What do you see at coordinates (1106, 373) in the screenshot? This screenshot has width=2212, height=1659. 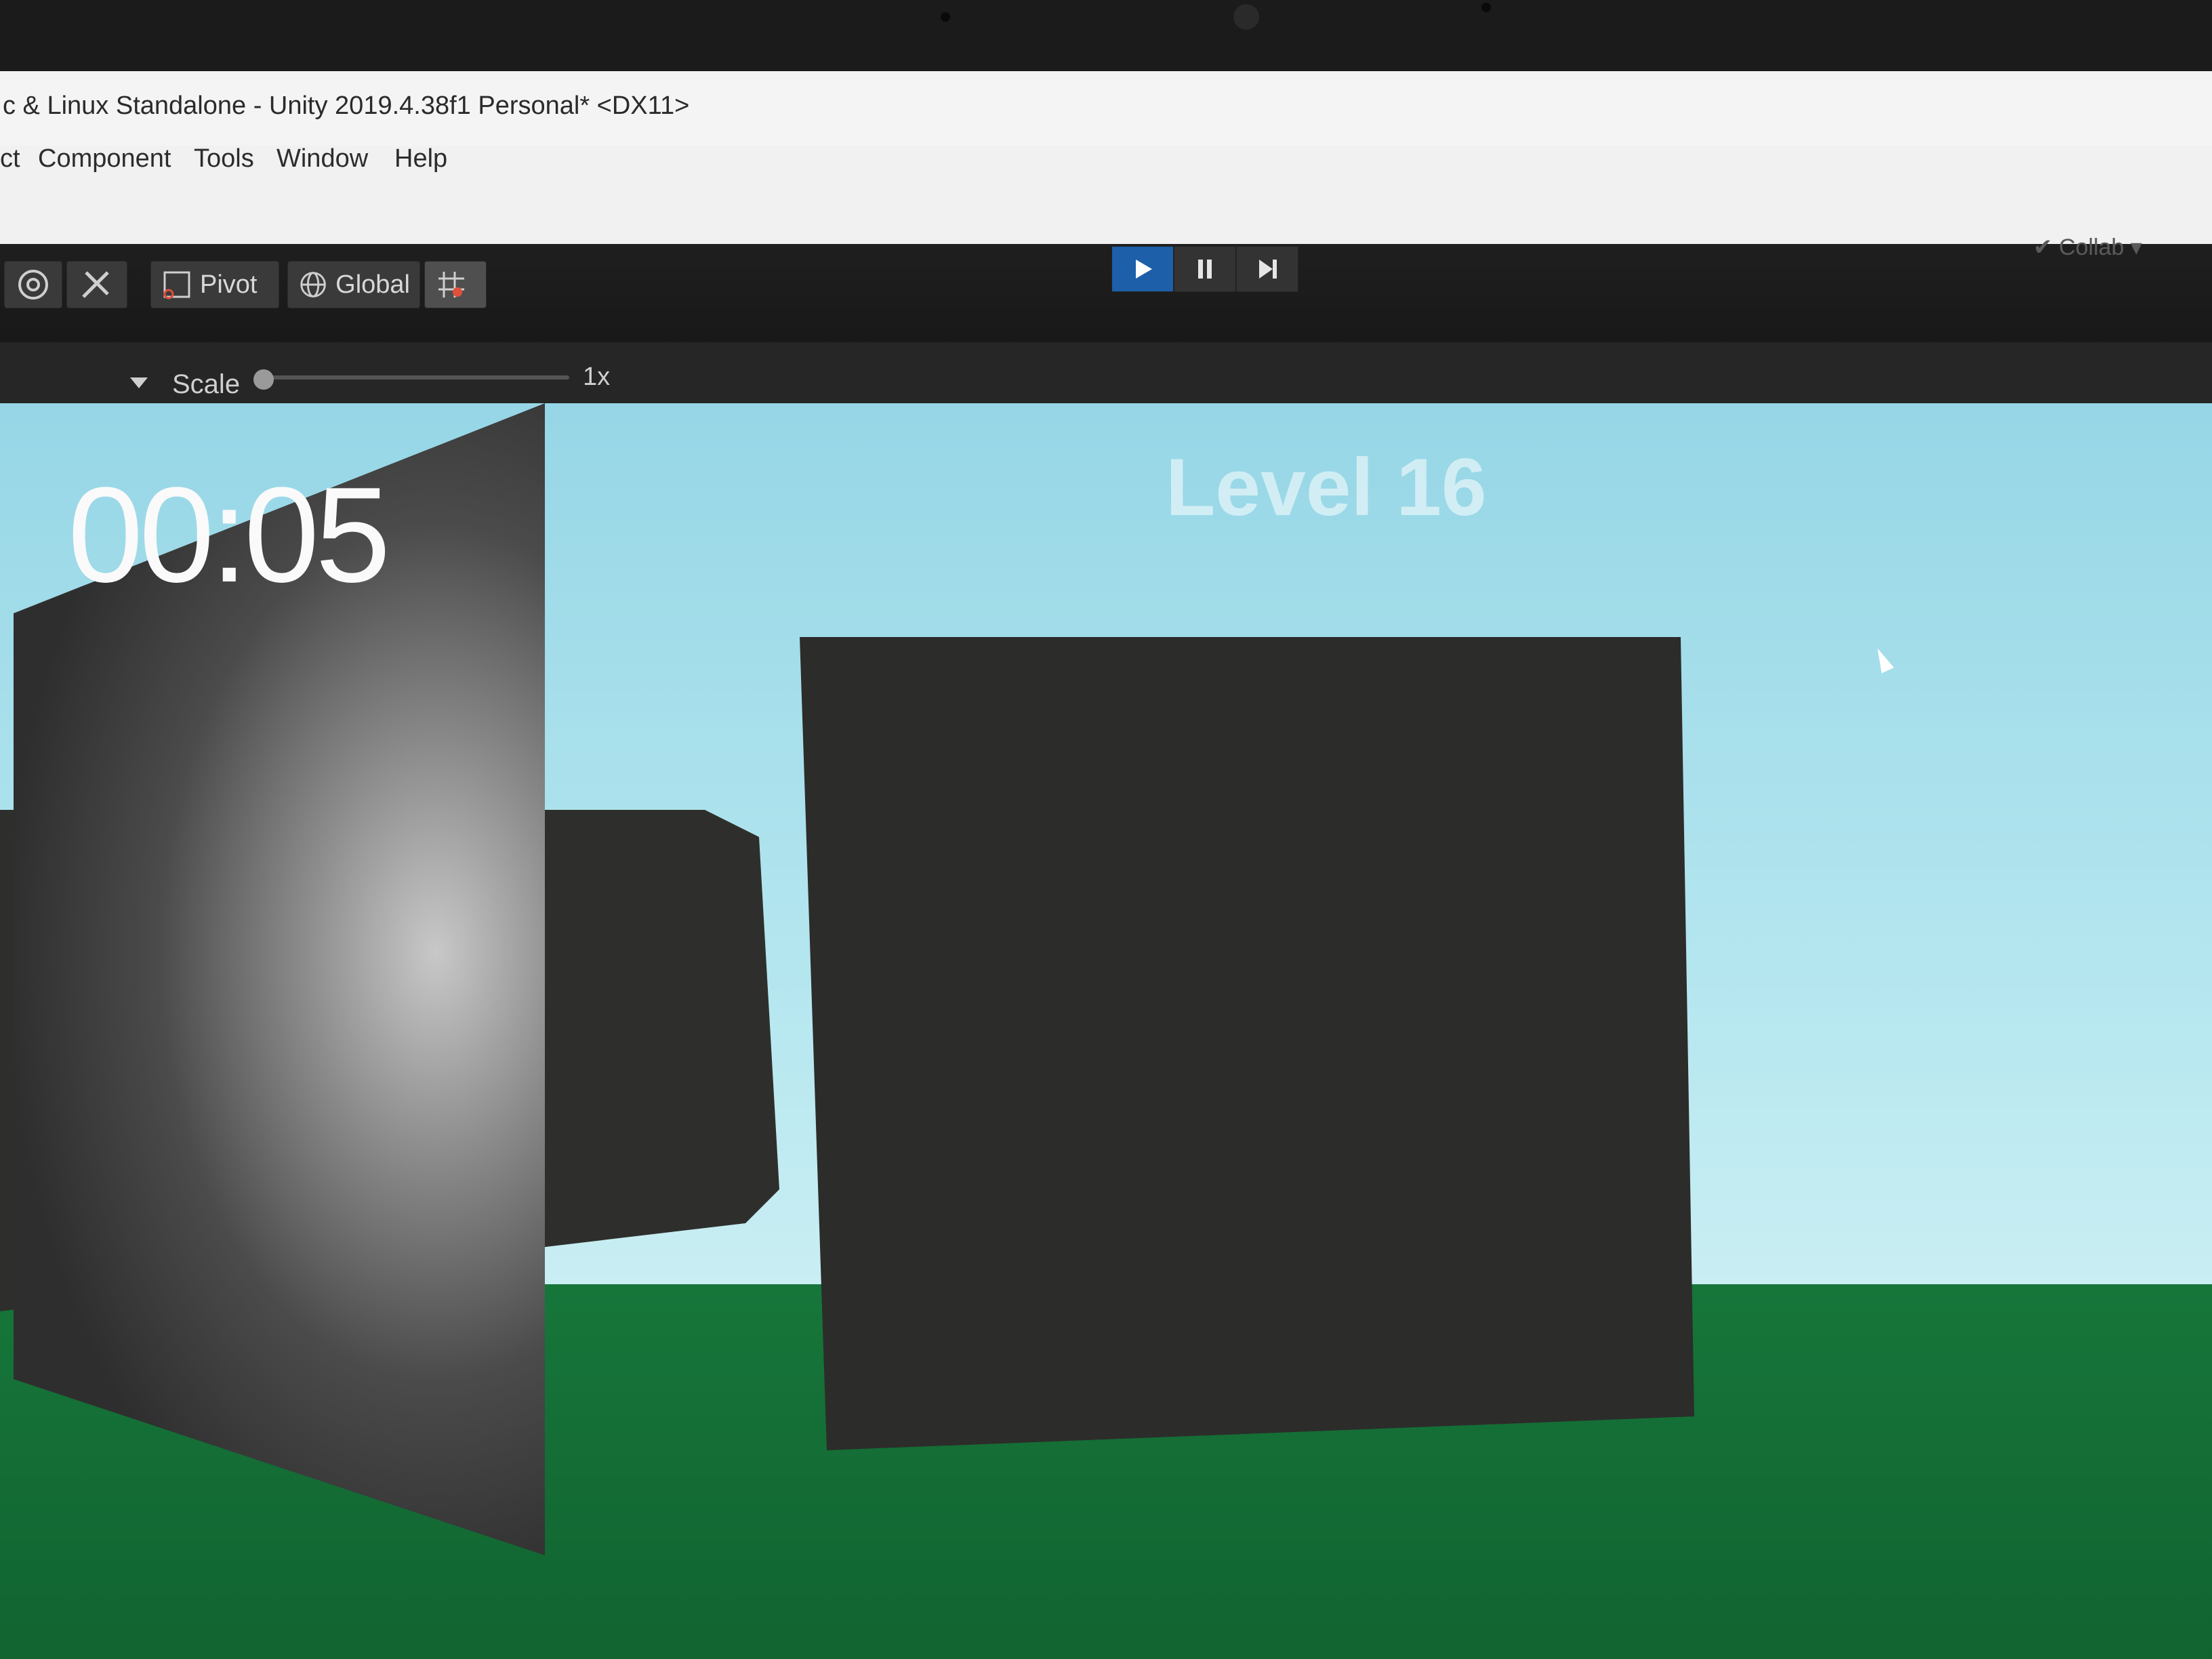 I see `game-view-toolbar` at bounding box center [1106, 373].